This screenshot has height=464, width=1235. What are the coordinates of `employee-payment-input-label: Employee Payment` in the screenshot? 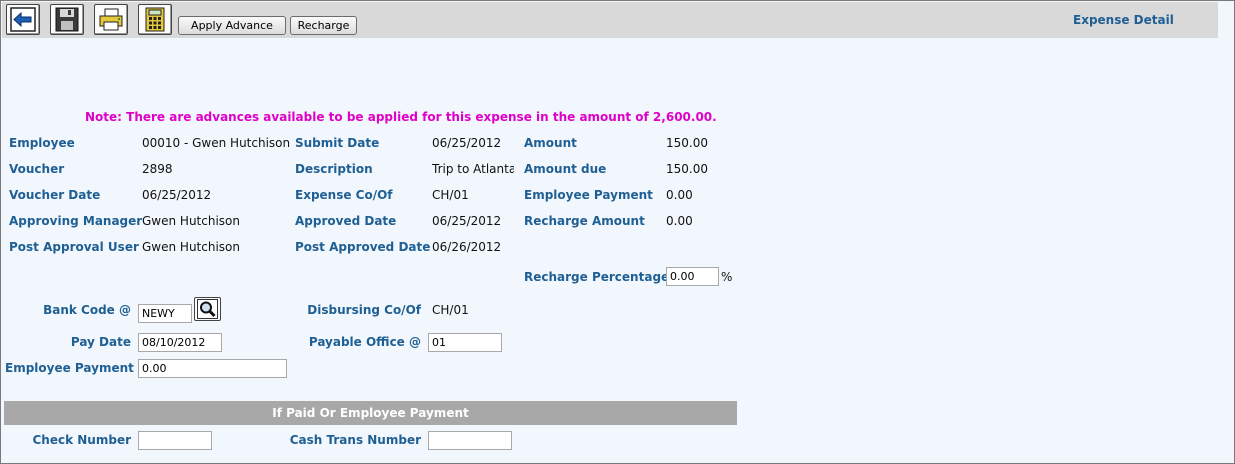 It's located at (69, 368).